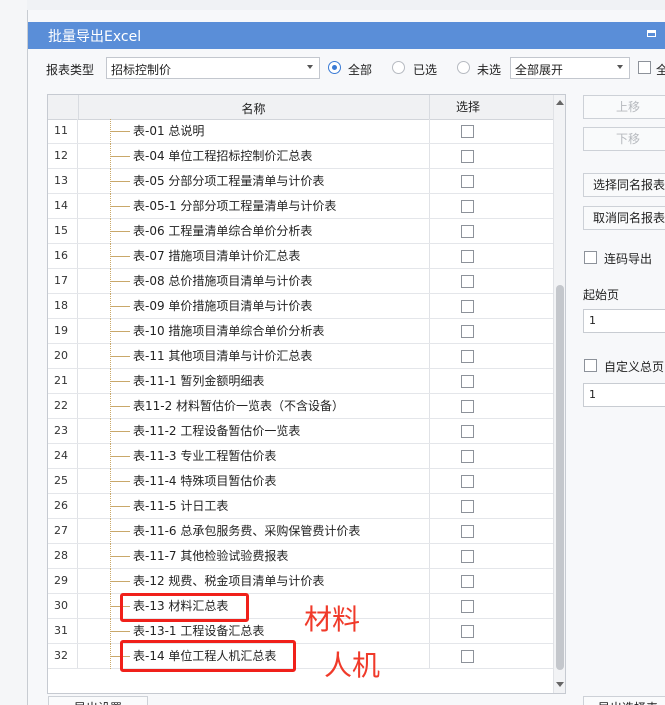 This screenshot has height=705, width=665. Describe the element at coordinates (300, 256) in the screenshot. I see `table-row: 16 表-07 措施项目清单计价汇总表` at that location.